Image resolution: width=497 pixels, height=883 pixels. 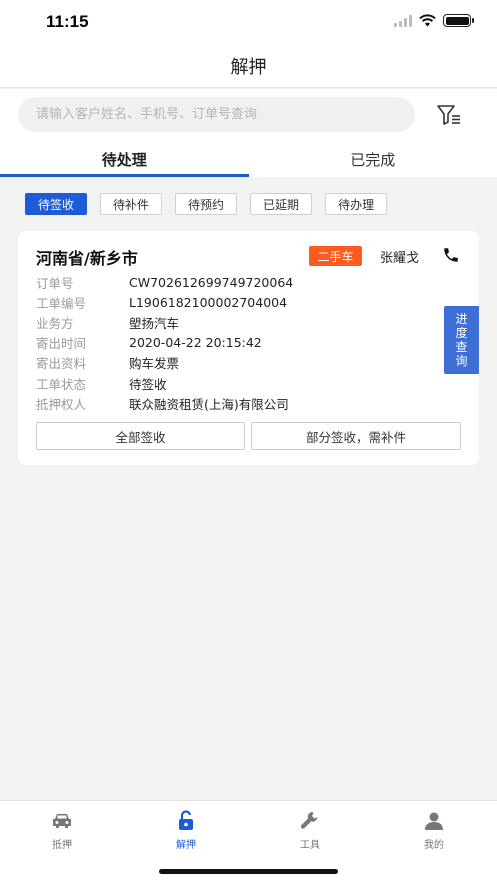 What do you see at coordinates (400, 258) in the screenshot?
I see `contact-name: 张耀戈` at bounding box center [400, 258].